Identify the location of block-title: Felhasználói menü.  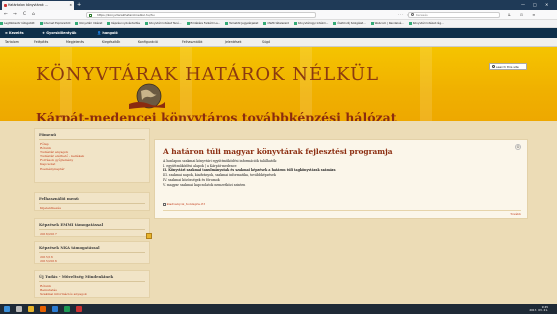
(59, 198).